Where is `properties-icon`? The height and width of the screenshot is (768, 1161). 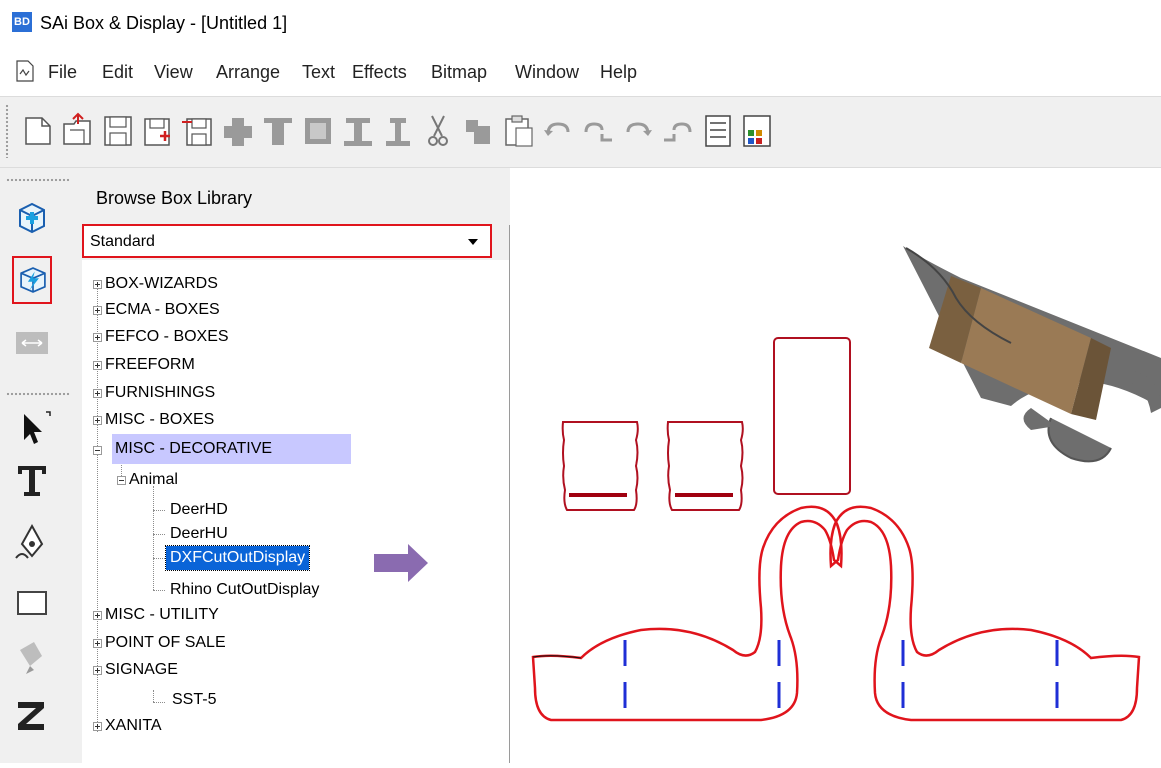
properties-icon is located at coordinates (718, 131).